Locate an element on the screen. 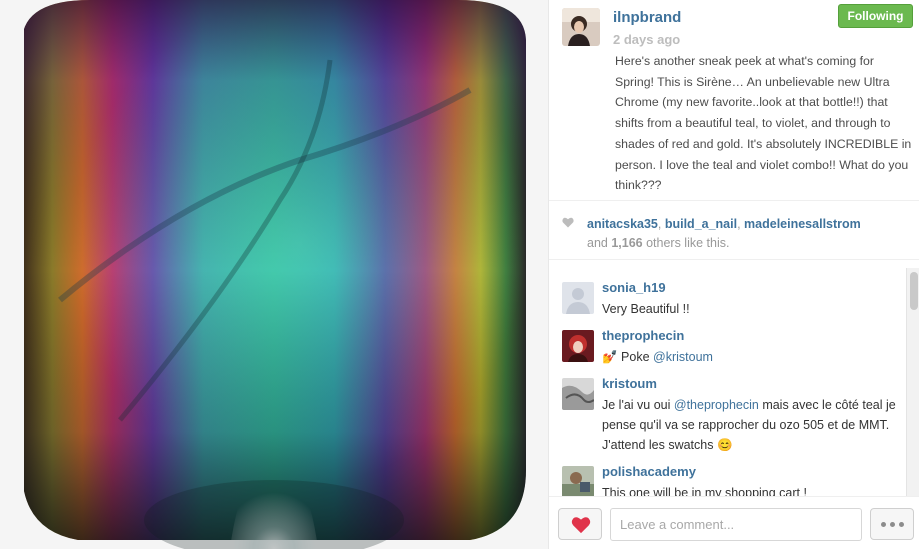 This screenshot has height=549, width=919. liker-link: madeleinesallstrom is located at coordinates (802, 224).